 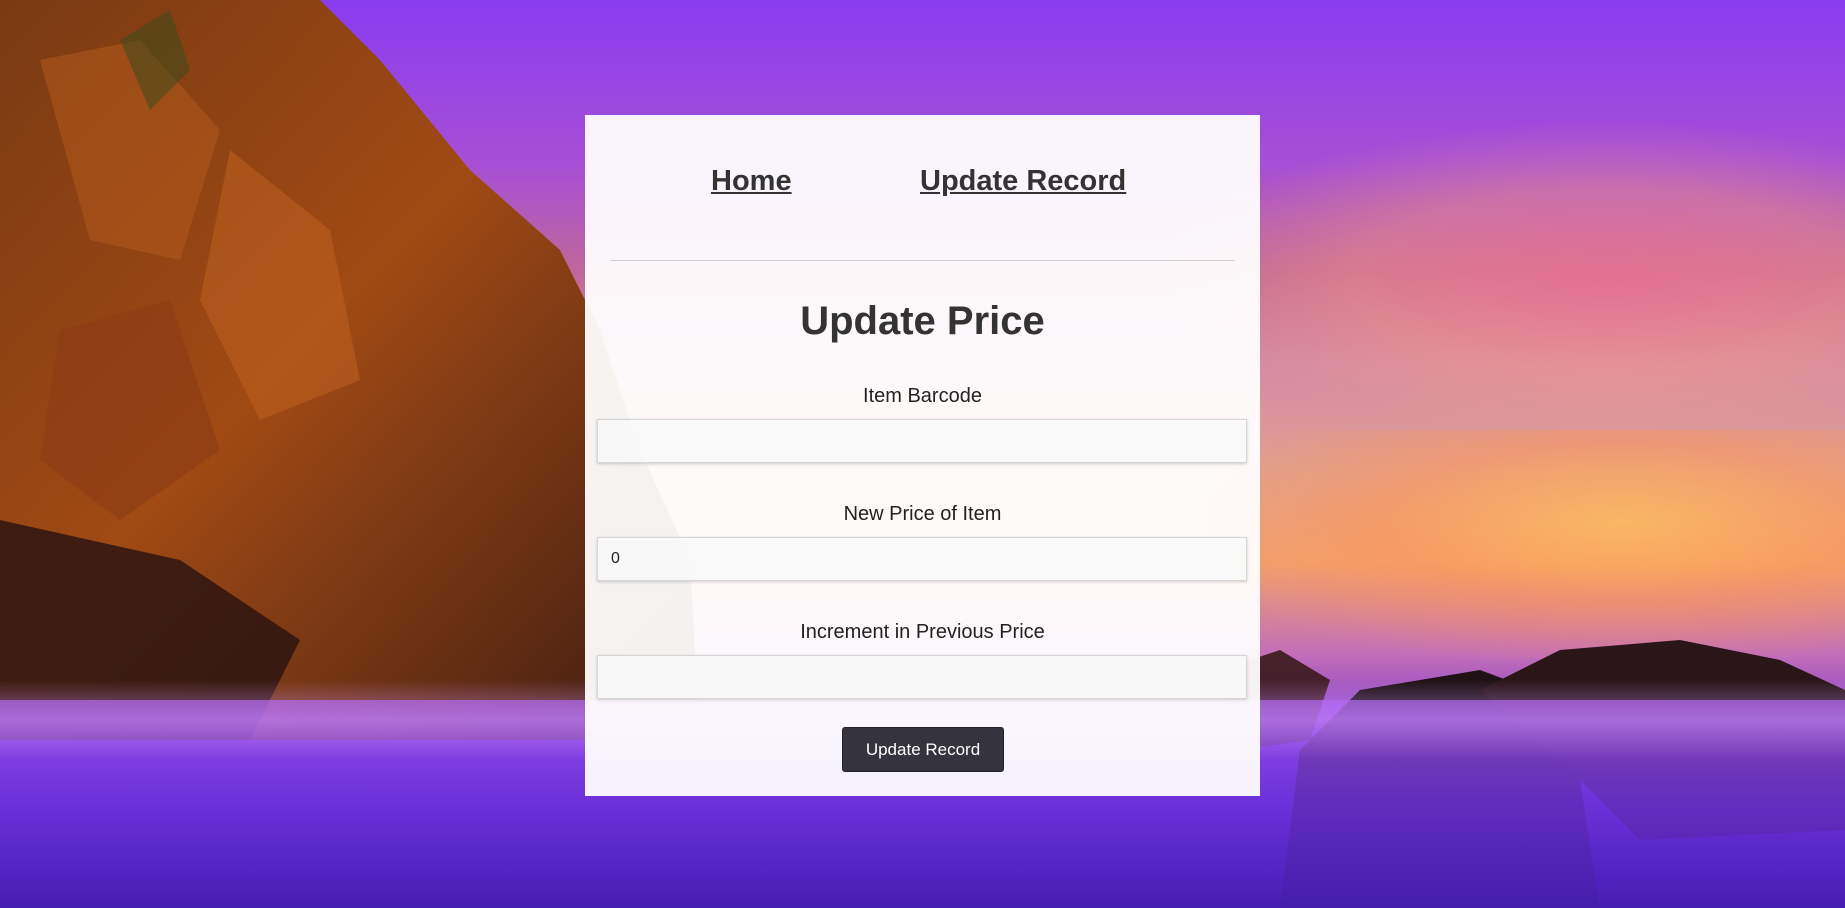 What do you see at coordinates (1522, 545) in the screenshot?
I see `sunset-glow` at bounding box center [1522, 545].